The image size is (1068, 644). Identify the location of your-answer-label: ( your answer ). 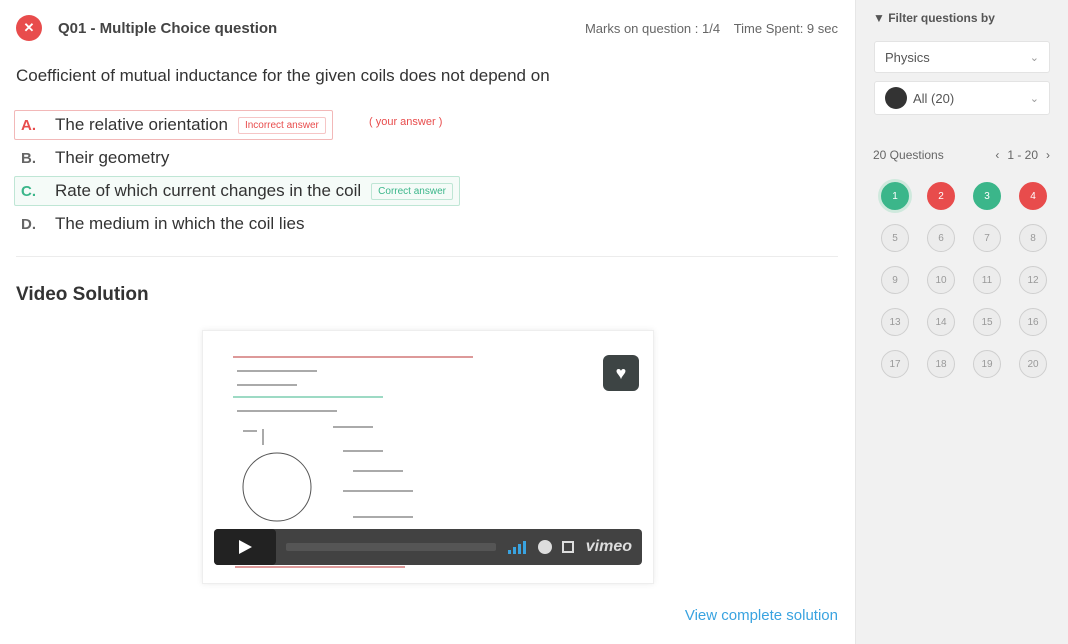
(406, 122).